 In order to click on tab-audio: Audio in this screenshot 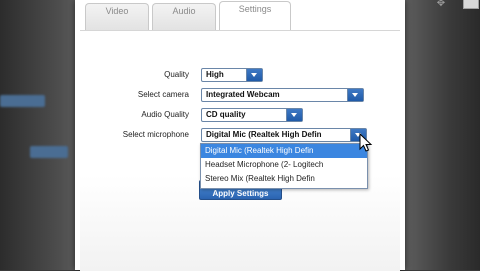, I will do `click(184, 17)`.